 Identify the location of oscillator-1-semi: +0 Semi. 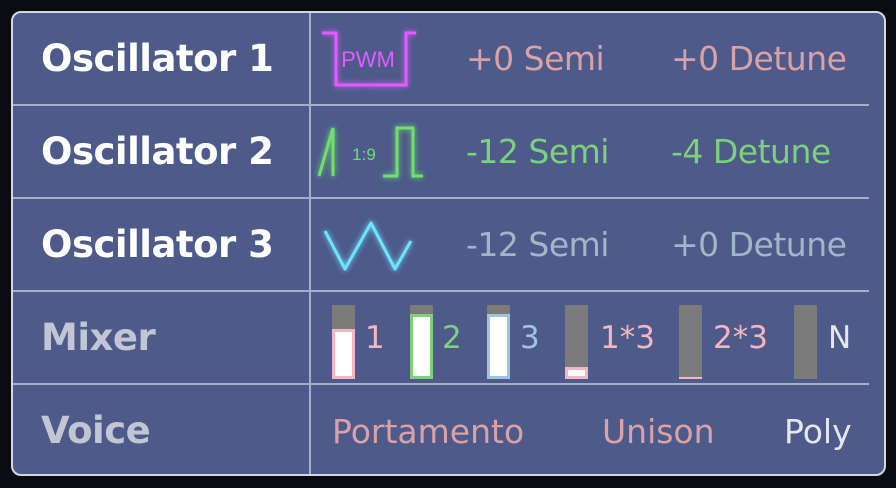
(535, 59).